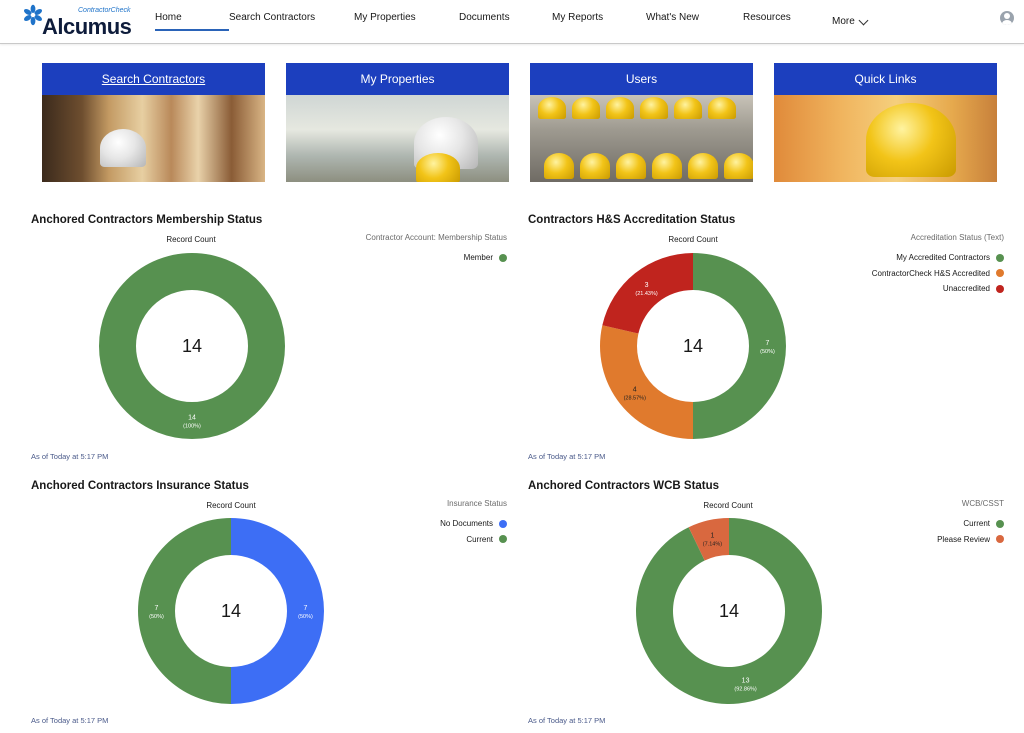 The image size is (1024, 733). I want to click on tile-users: Users, so click(641, 122).